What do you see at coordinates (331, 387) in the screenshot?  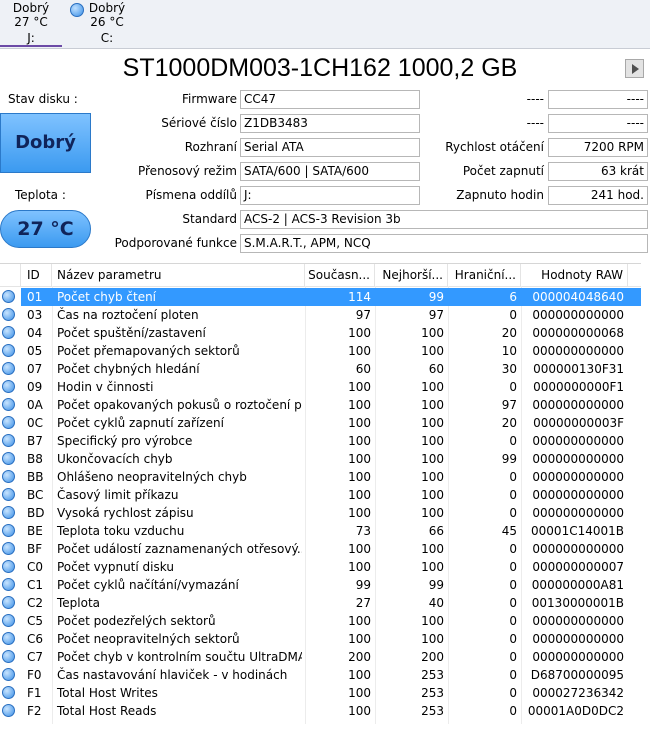 I see `row-cells: 09 Hodin v činnosti 100 100 0 0000000000F1` at bounding box center [331, 387].